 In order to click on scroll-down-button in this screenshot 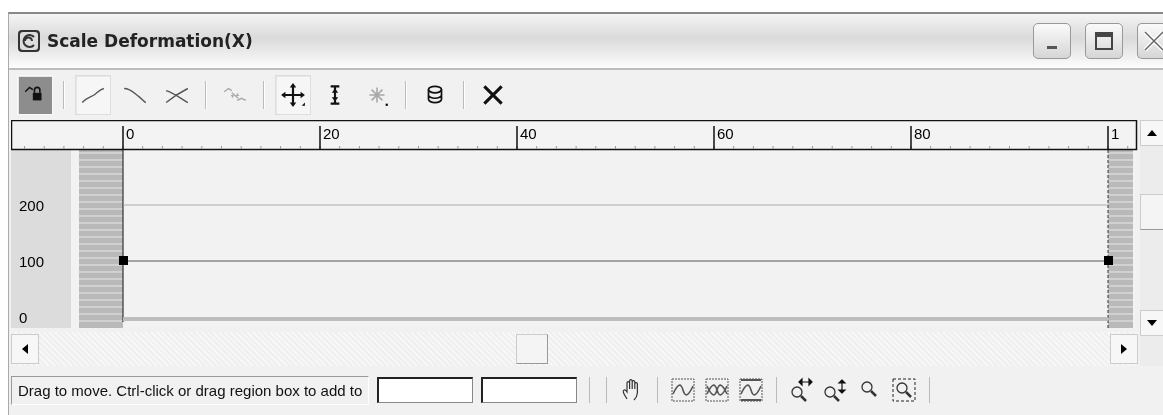, I will do `click(1151, 323)`.